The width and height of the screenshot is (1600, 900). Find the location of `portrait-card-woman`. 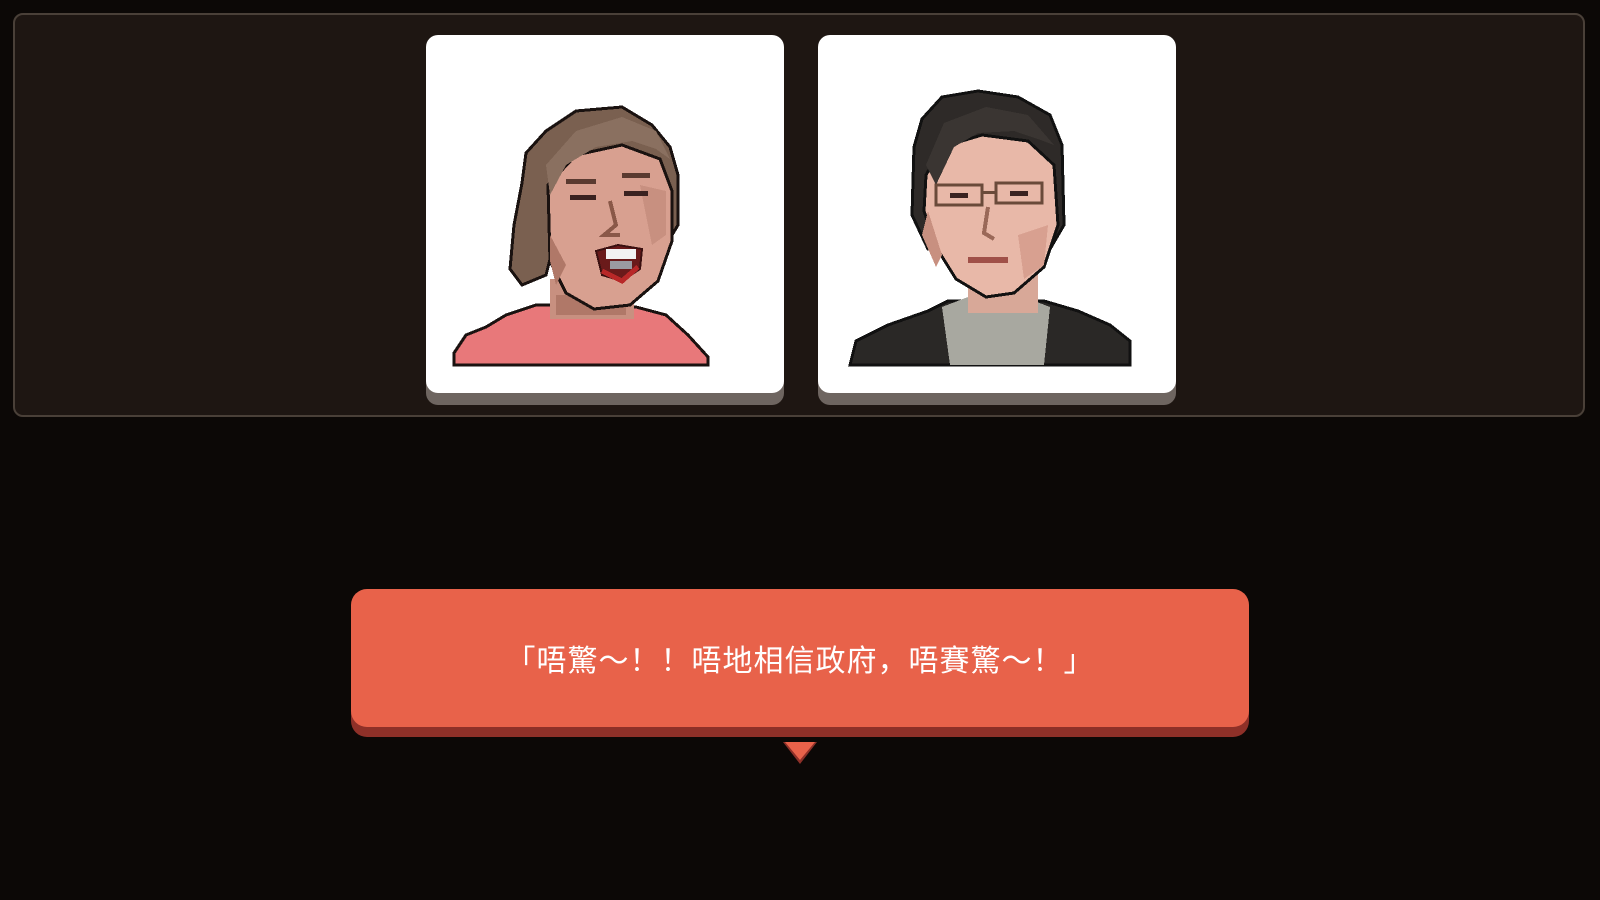

portrait-card-woman is located at coordinates (605, 214).